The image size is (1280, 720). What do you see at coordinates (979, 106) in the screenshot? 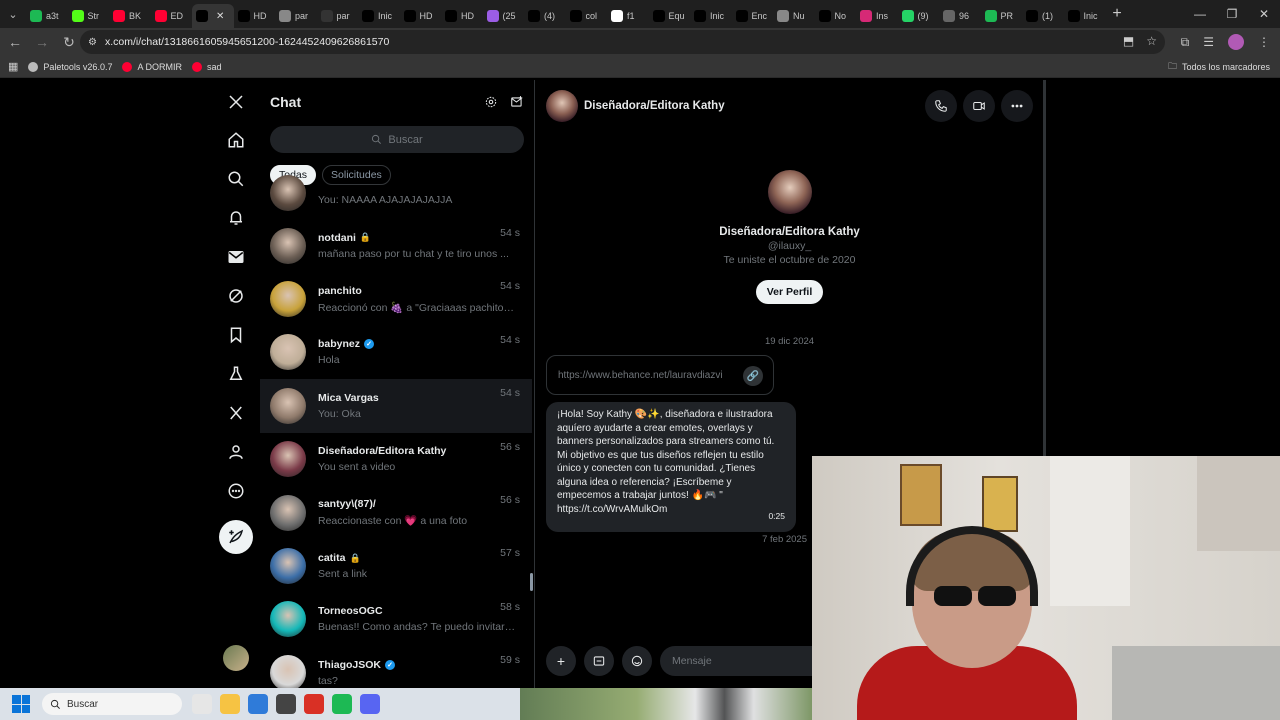
I see `video-call-button` at bounding box center [979, 106].